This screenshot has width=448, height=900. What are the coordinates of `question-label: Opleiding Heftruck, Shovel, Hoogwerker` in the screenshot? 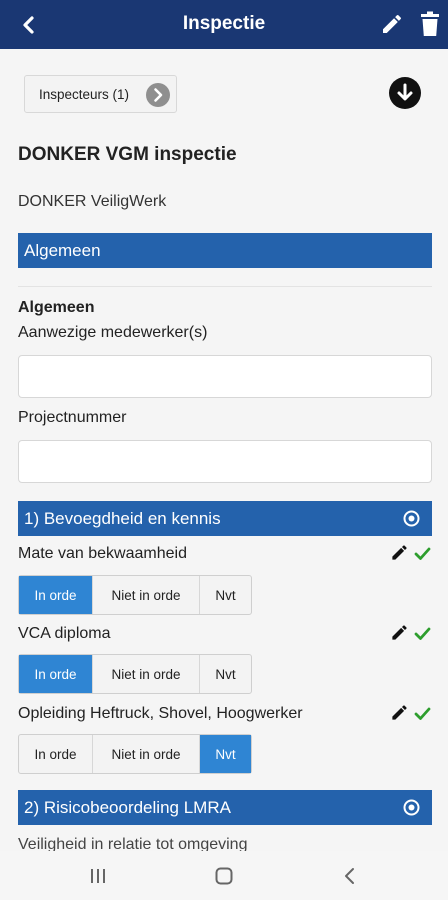 It's located at (160, 713).